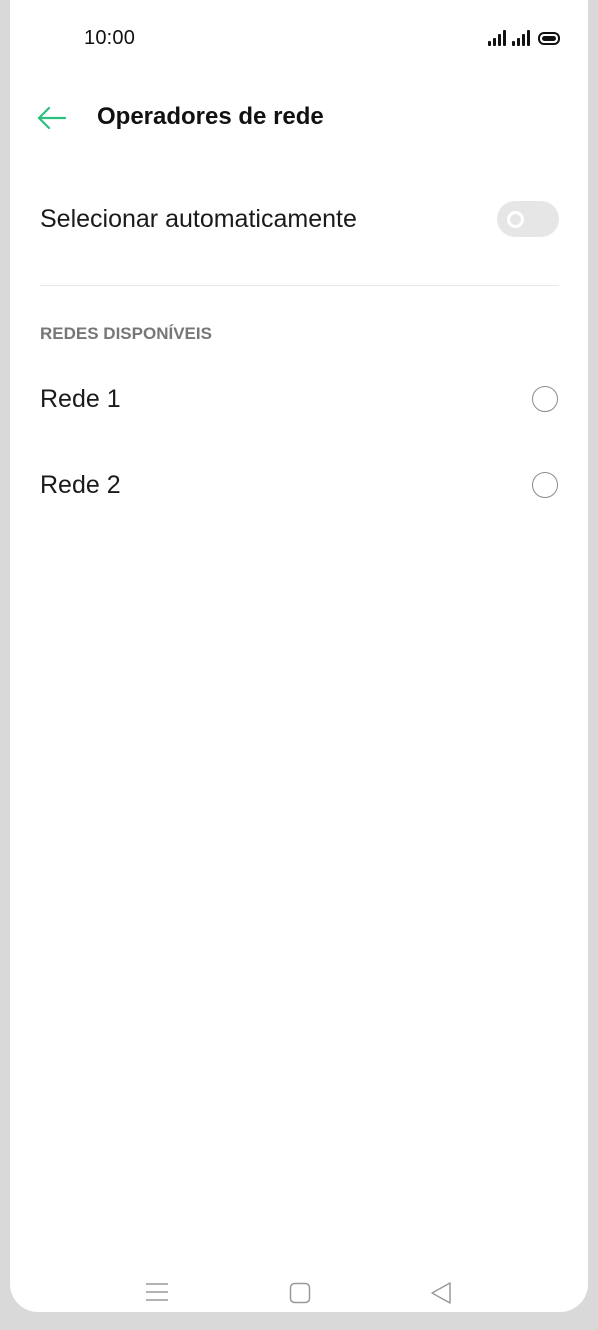  Describe the element at coordinates (515, 219) in the screenshot. I see `toggle-knob` at that location.